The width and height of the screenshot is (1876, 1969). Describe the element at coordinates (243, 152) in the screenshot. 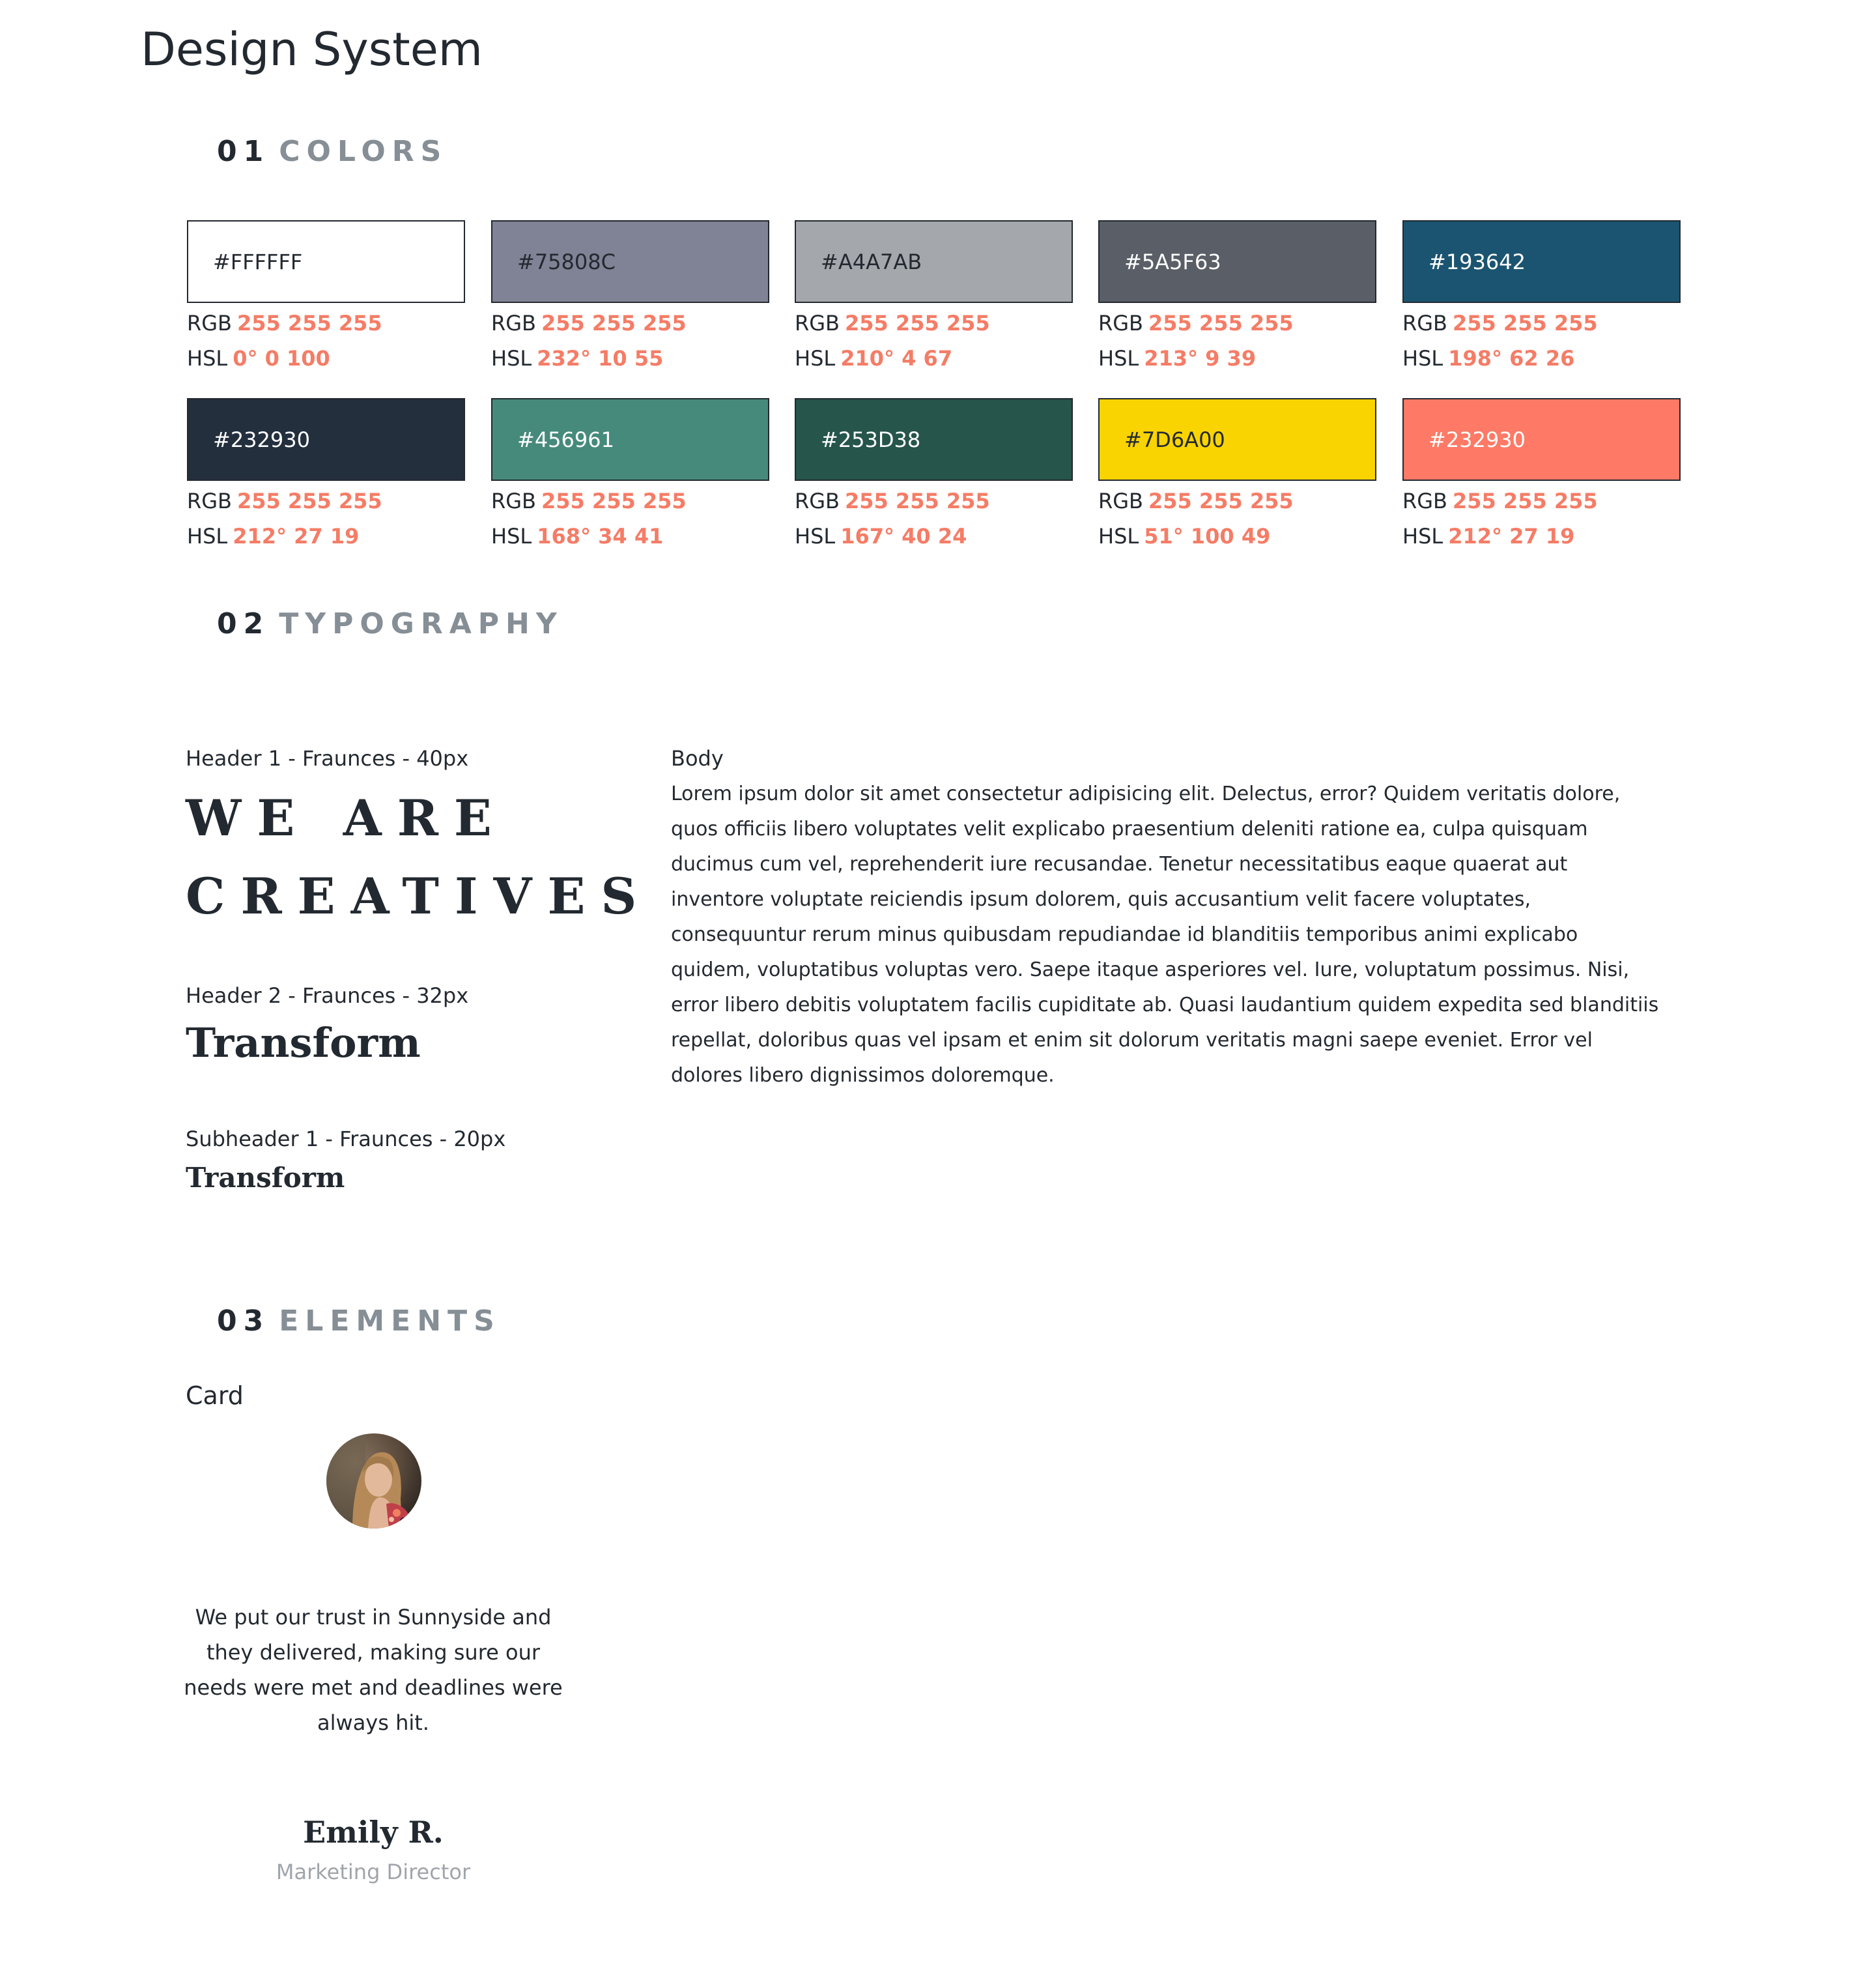

I see `section-number: 01` at that location.